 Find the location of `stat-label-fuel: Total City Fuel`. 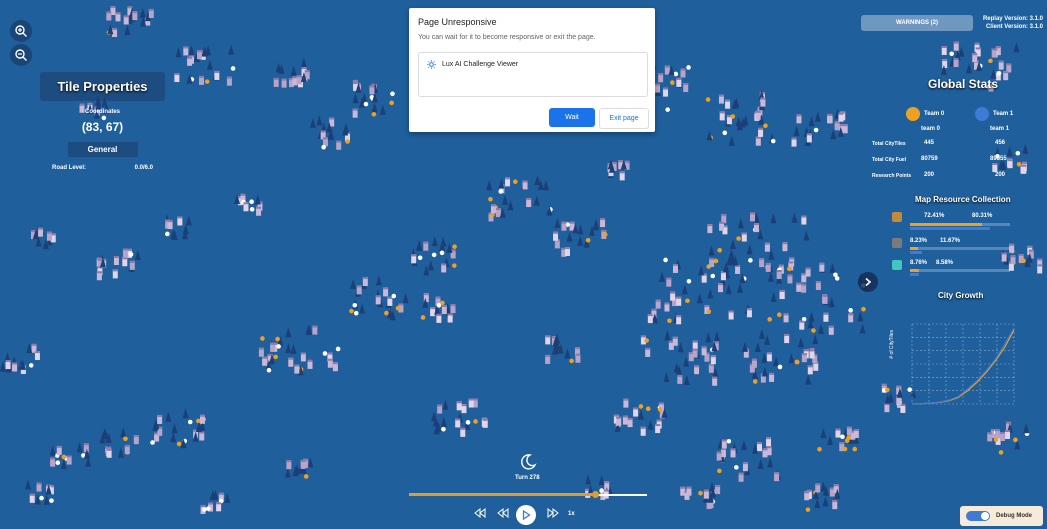

stat-label-fuel: Total City Fuel is located at coordinates (889, 160).